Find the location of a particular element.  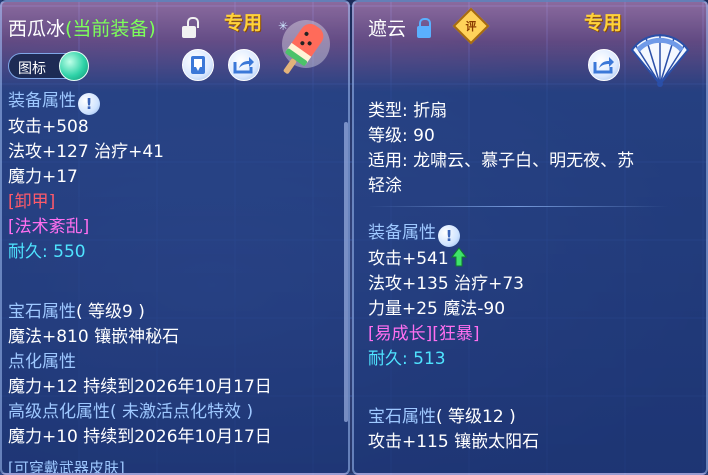

durability-stat-right: 耐久: 513 is located at coordinates (407, 359).